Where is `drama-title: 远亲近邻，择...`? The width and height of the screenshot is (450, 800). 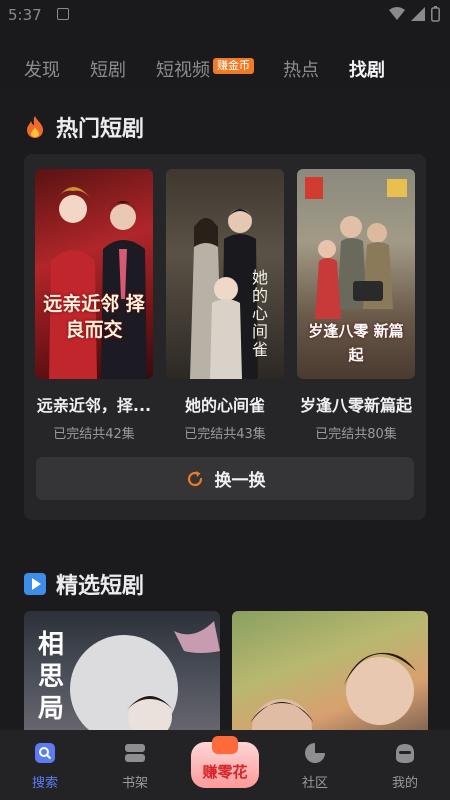 drama-title: 远亲近邻，择... is located at coordinates (94, 405).